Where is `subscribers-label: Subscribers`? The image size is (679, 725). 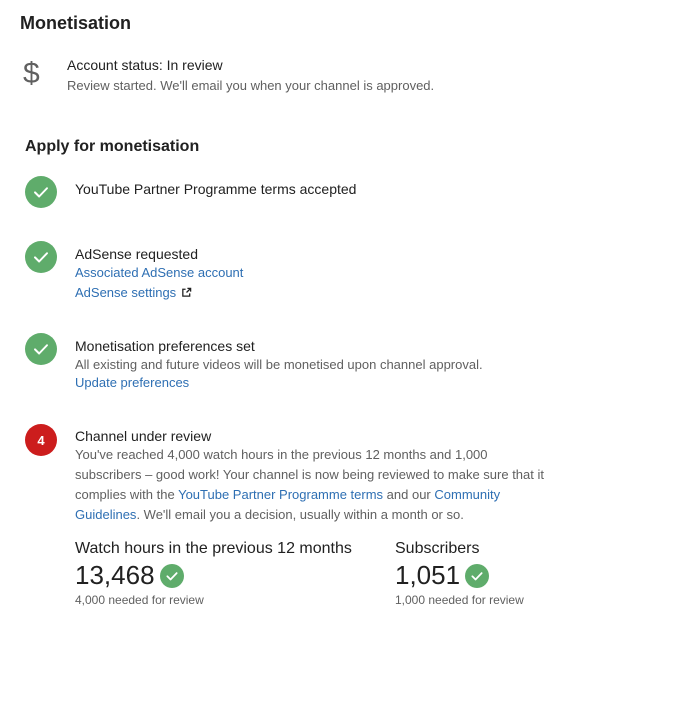
subscribers-label: Subscribers is located at coordinates (437, 548).